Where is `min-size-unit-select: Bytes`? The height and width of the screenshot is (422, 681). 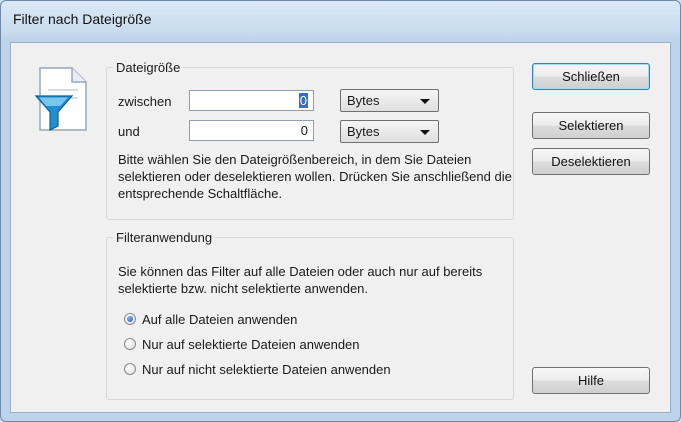 min-size-unit-select: Bytes is located at coordinates (389, 100).